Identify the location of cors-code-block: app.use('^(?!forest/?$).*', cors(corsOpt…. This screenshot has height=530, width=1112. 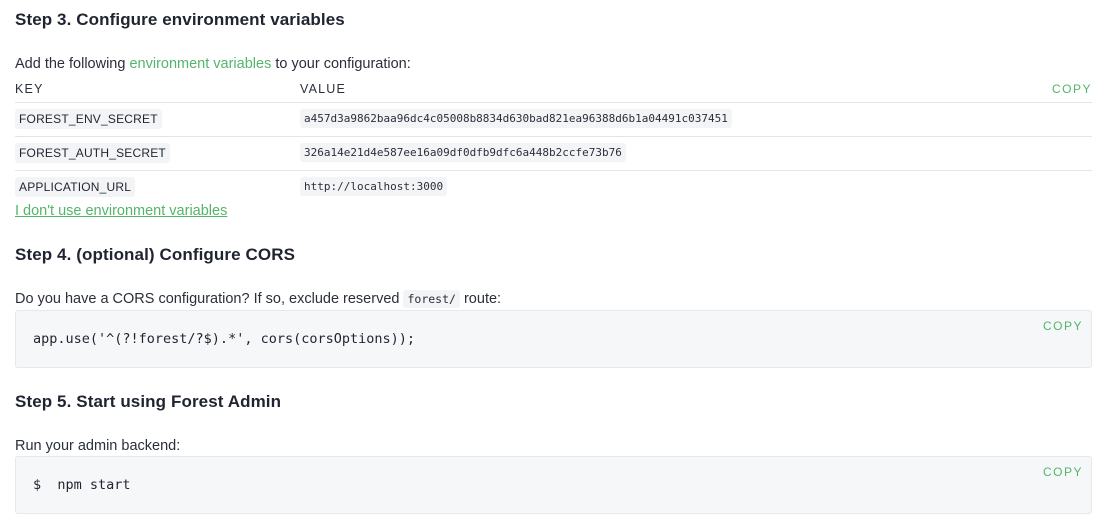
(553, 339).